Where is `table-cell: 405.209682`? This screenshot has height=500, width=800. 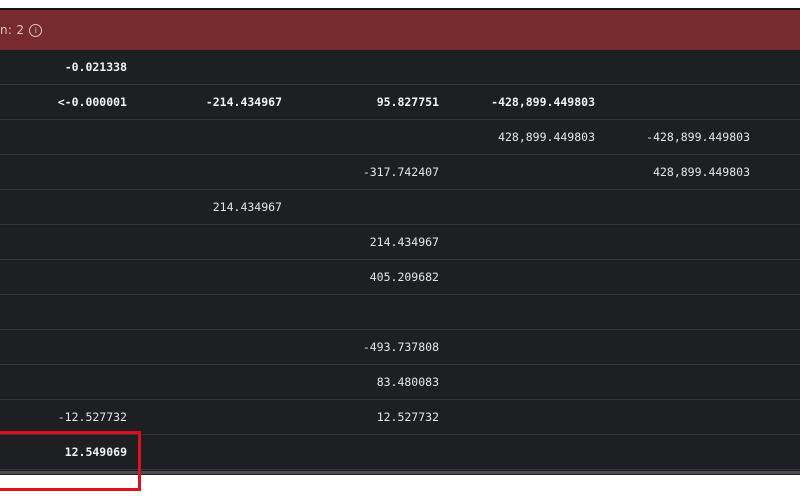 table-cell: 405.209682 is located at coordinates (404, 277).